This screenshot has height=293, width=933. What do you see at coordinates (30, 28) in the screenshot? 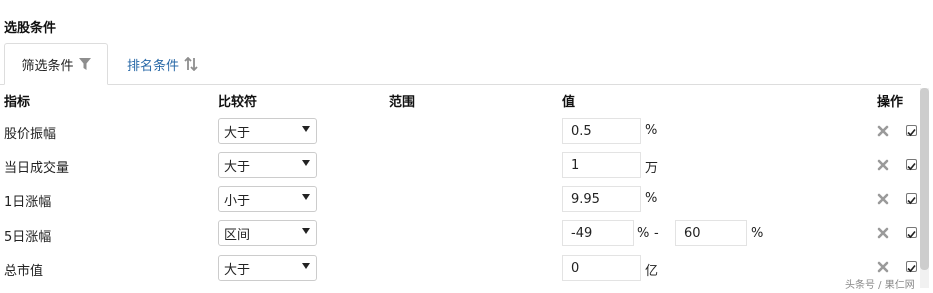
I see `section-title: 选股条件` at bounding box center [30, 28].